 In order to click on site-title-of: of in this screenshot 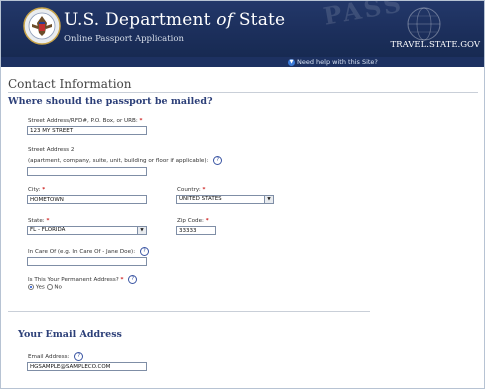, I will do `click(225, 20)`.